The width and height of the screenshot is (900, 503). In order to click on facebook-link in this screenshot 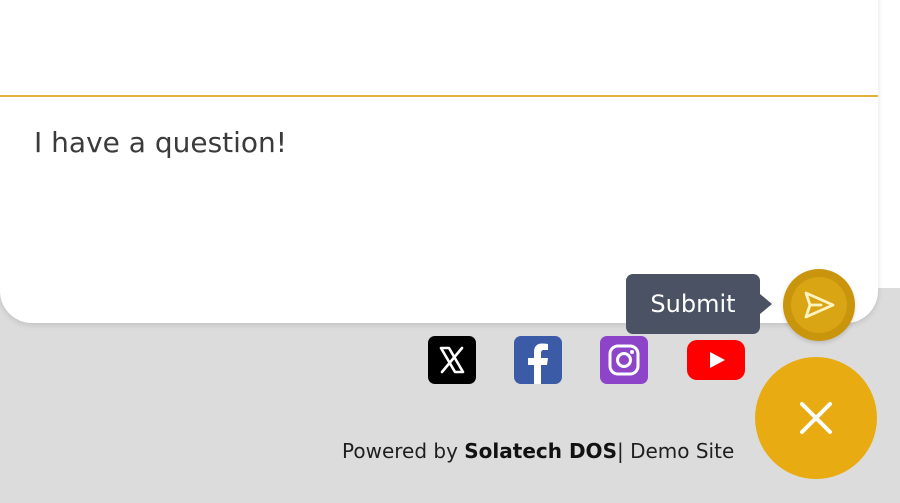, I will do `click(538, 360)`.